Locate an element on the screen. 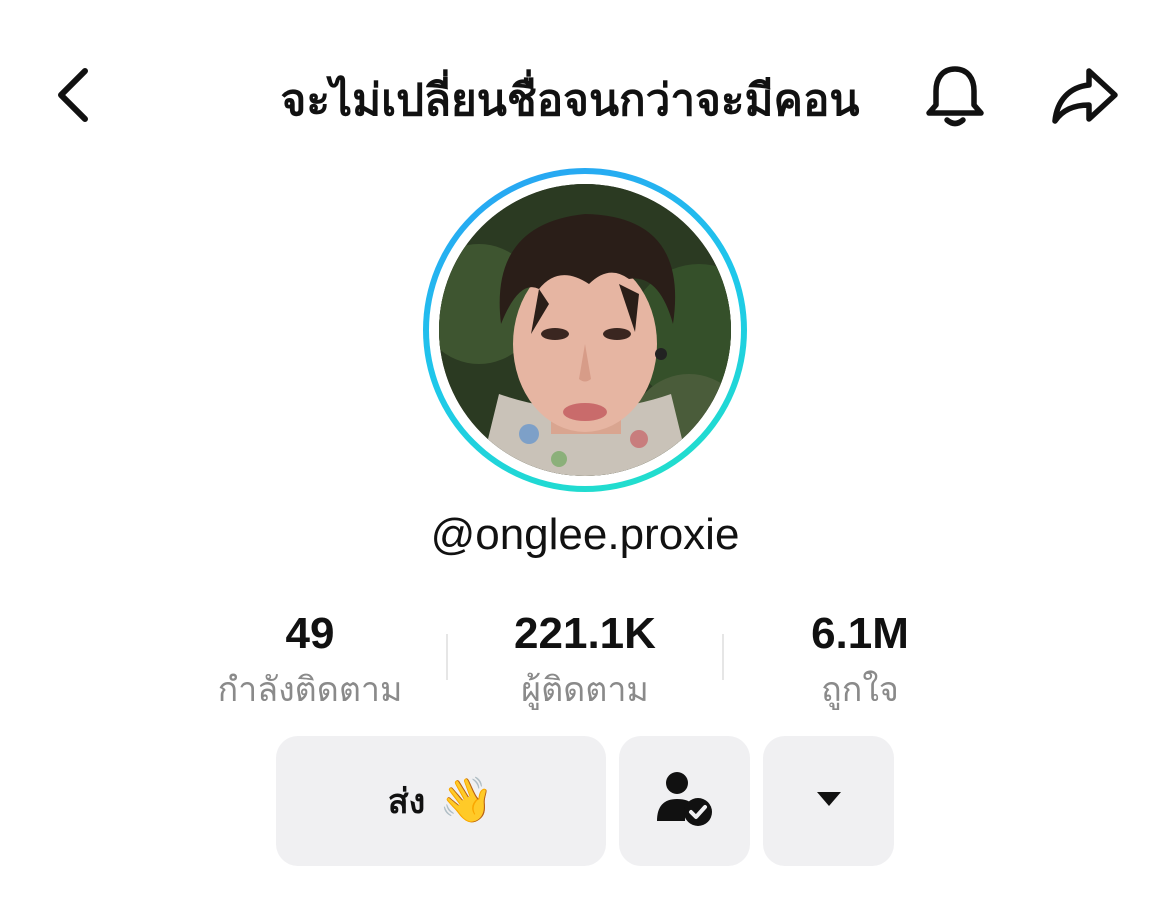 The height and width of the screenshot is (913, 1170). following-label: กำลังติดตาม is located at coordinates (310, 690).